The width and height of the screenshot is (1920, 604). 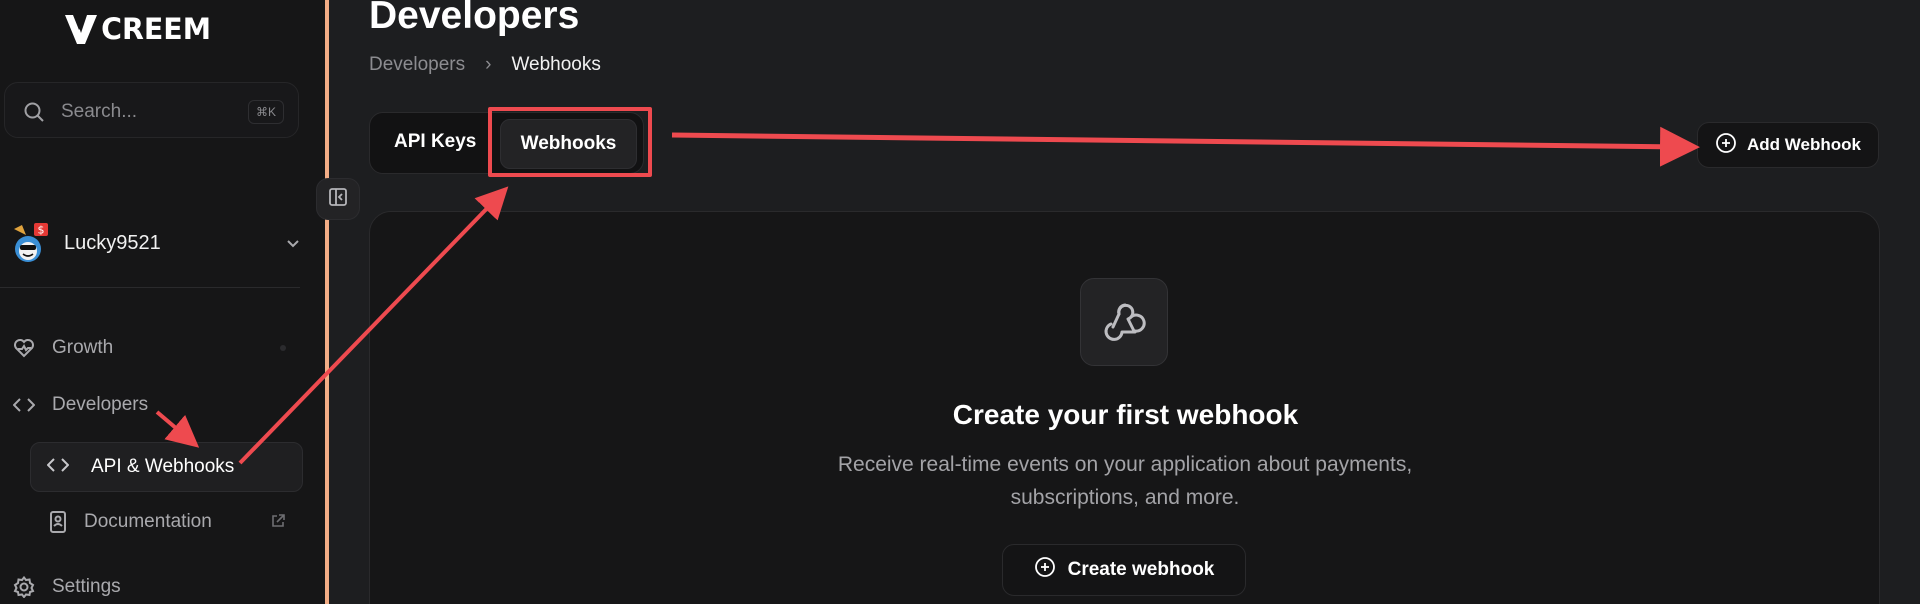 What do you see at coordinates (556, 64) in the screenshot?
I see `breadcrumb-current: Webhooks` at bounding box center [556, 64].